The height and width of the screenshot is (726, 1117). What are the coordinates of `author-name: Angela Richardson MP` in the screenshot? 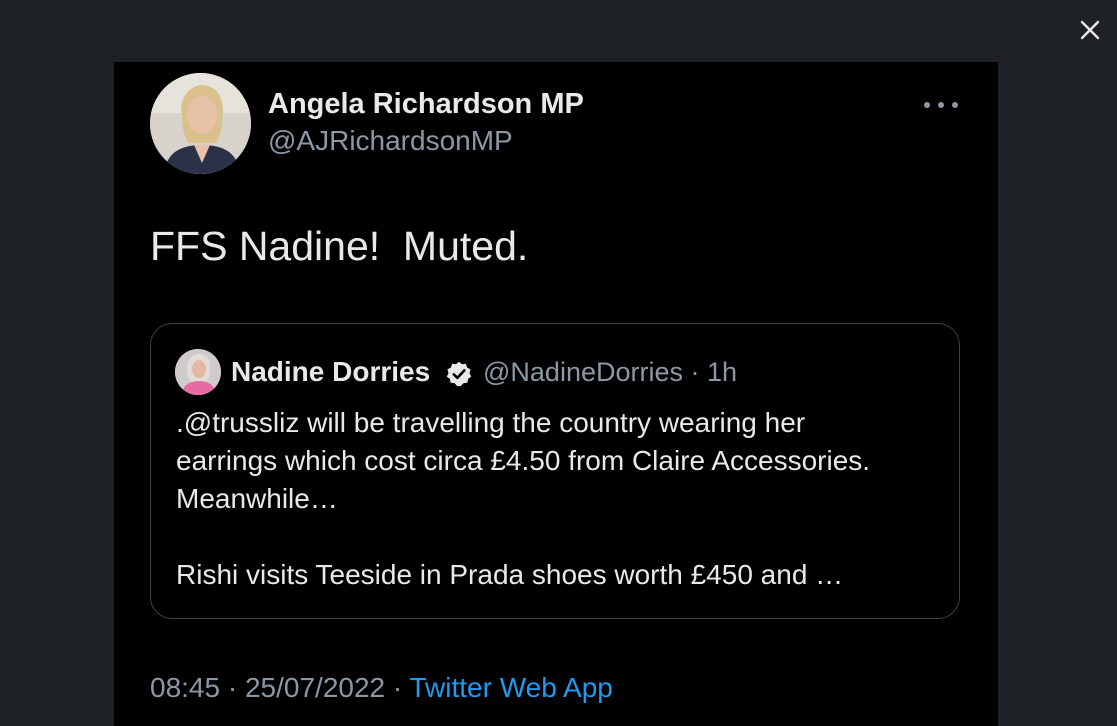 It's located at (426, 104).